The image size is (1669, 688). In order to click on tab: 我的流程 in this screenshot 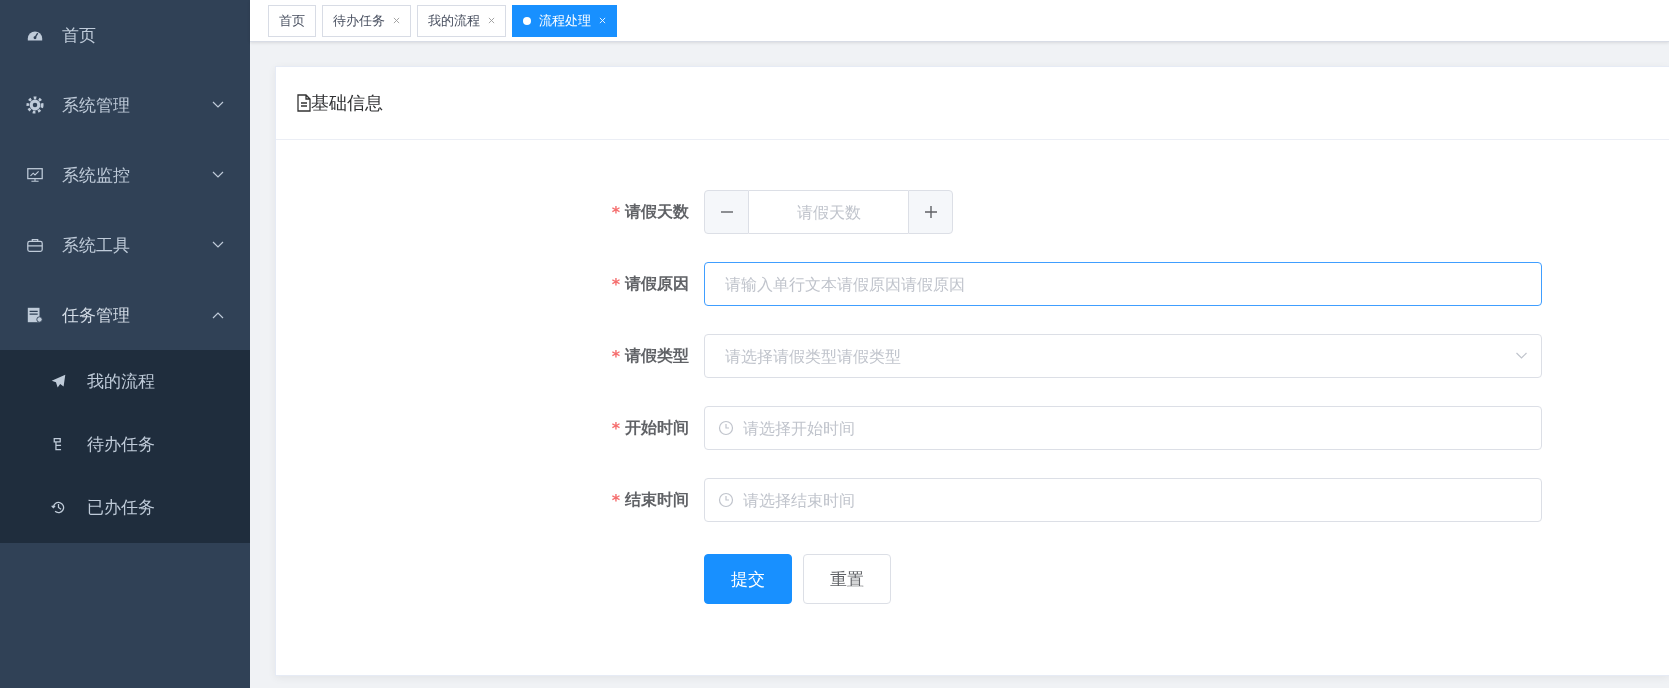, I will do `click(461, 20)`.